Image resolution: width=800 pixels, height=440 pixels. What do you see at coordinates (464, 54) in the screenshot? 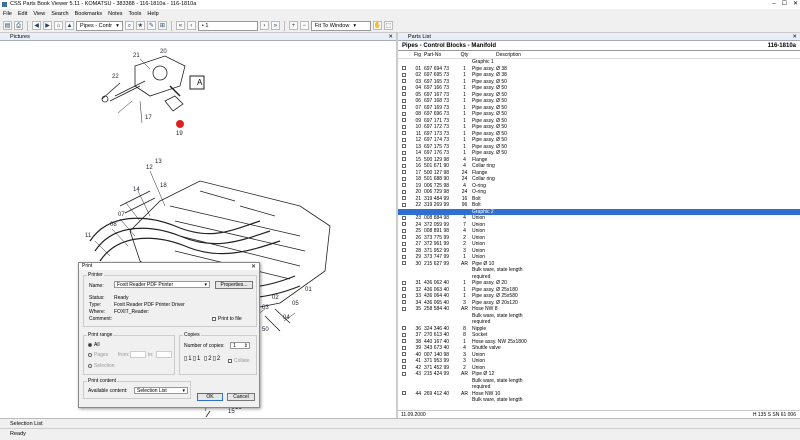
I see `column-qty: Qty` at bounding box center [464, 54].